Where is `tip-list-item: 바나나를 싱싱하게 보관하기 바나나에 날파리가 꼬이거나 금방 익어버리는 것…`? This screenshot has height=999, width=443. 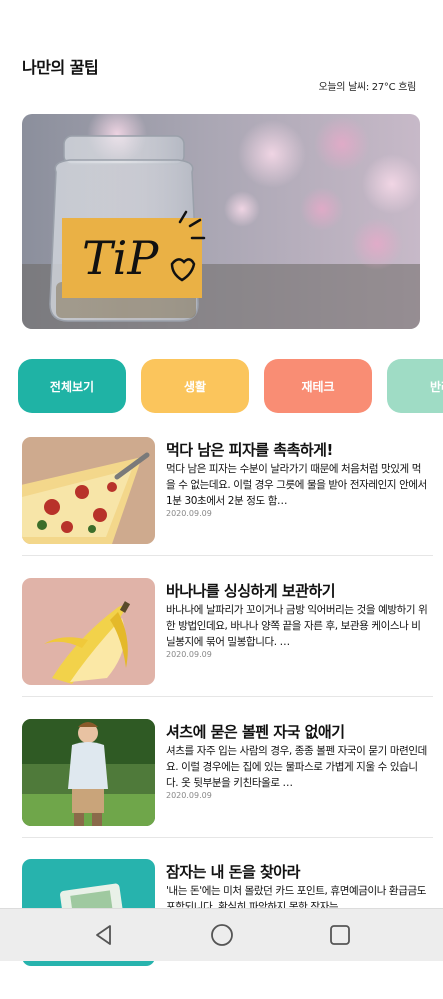 tip-list-item: 바나나를 싱싱하게 보관하기 바나나에 날파리가 꼬이거나 금방 익어버리는 것… is located at coordinates (221, 648).